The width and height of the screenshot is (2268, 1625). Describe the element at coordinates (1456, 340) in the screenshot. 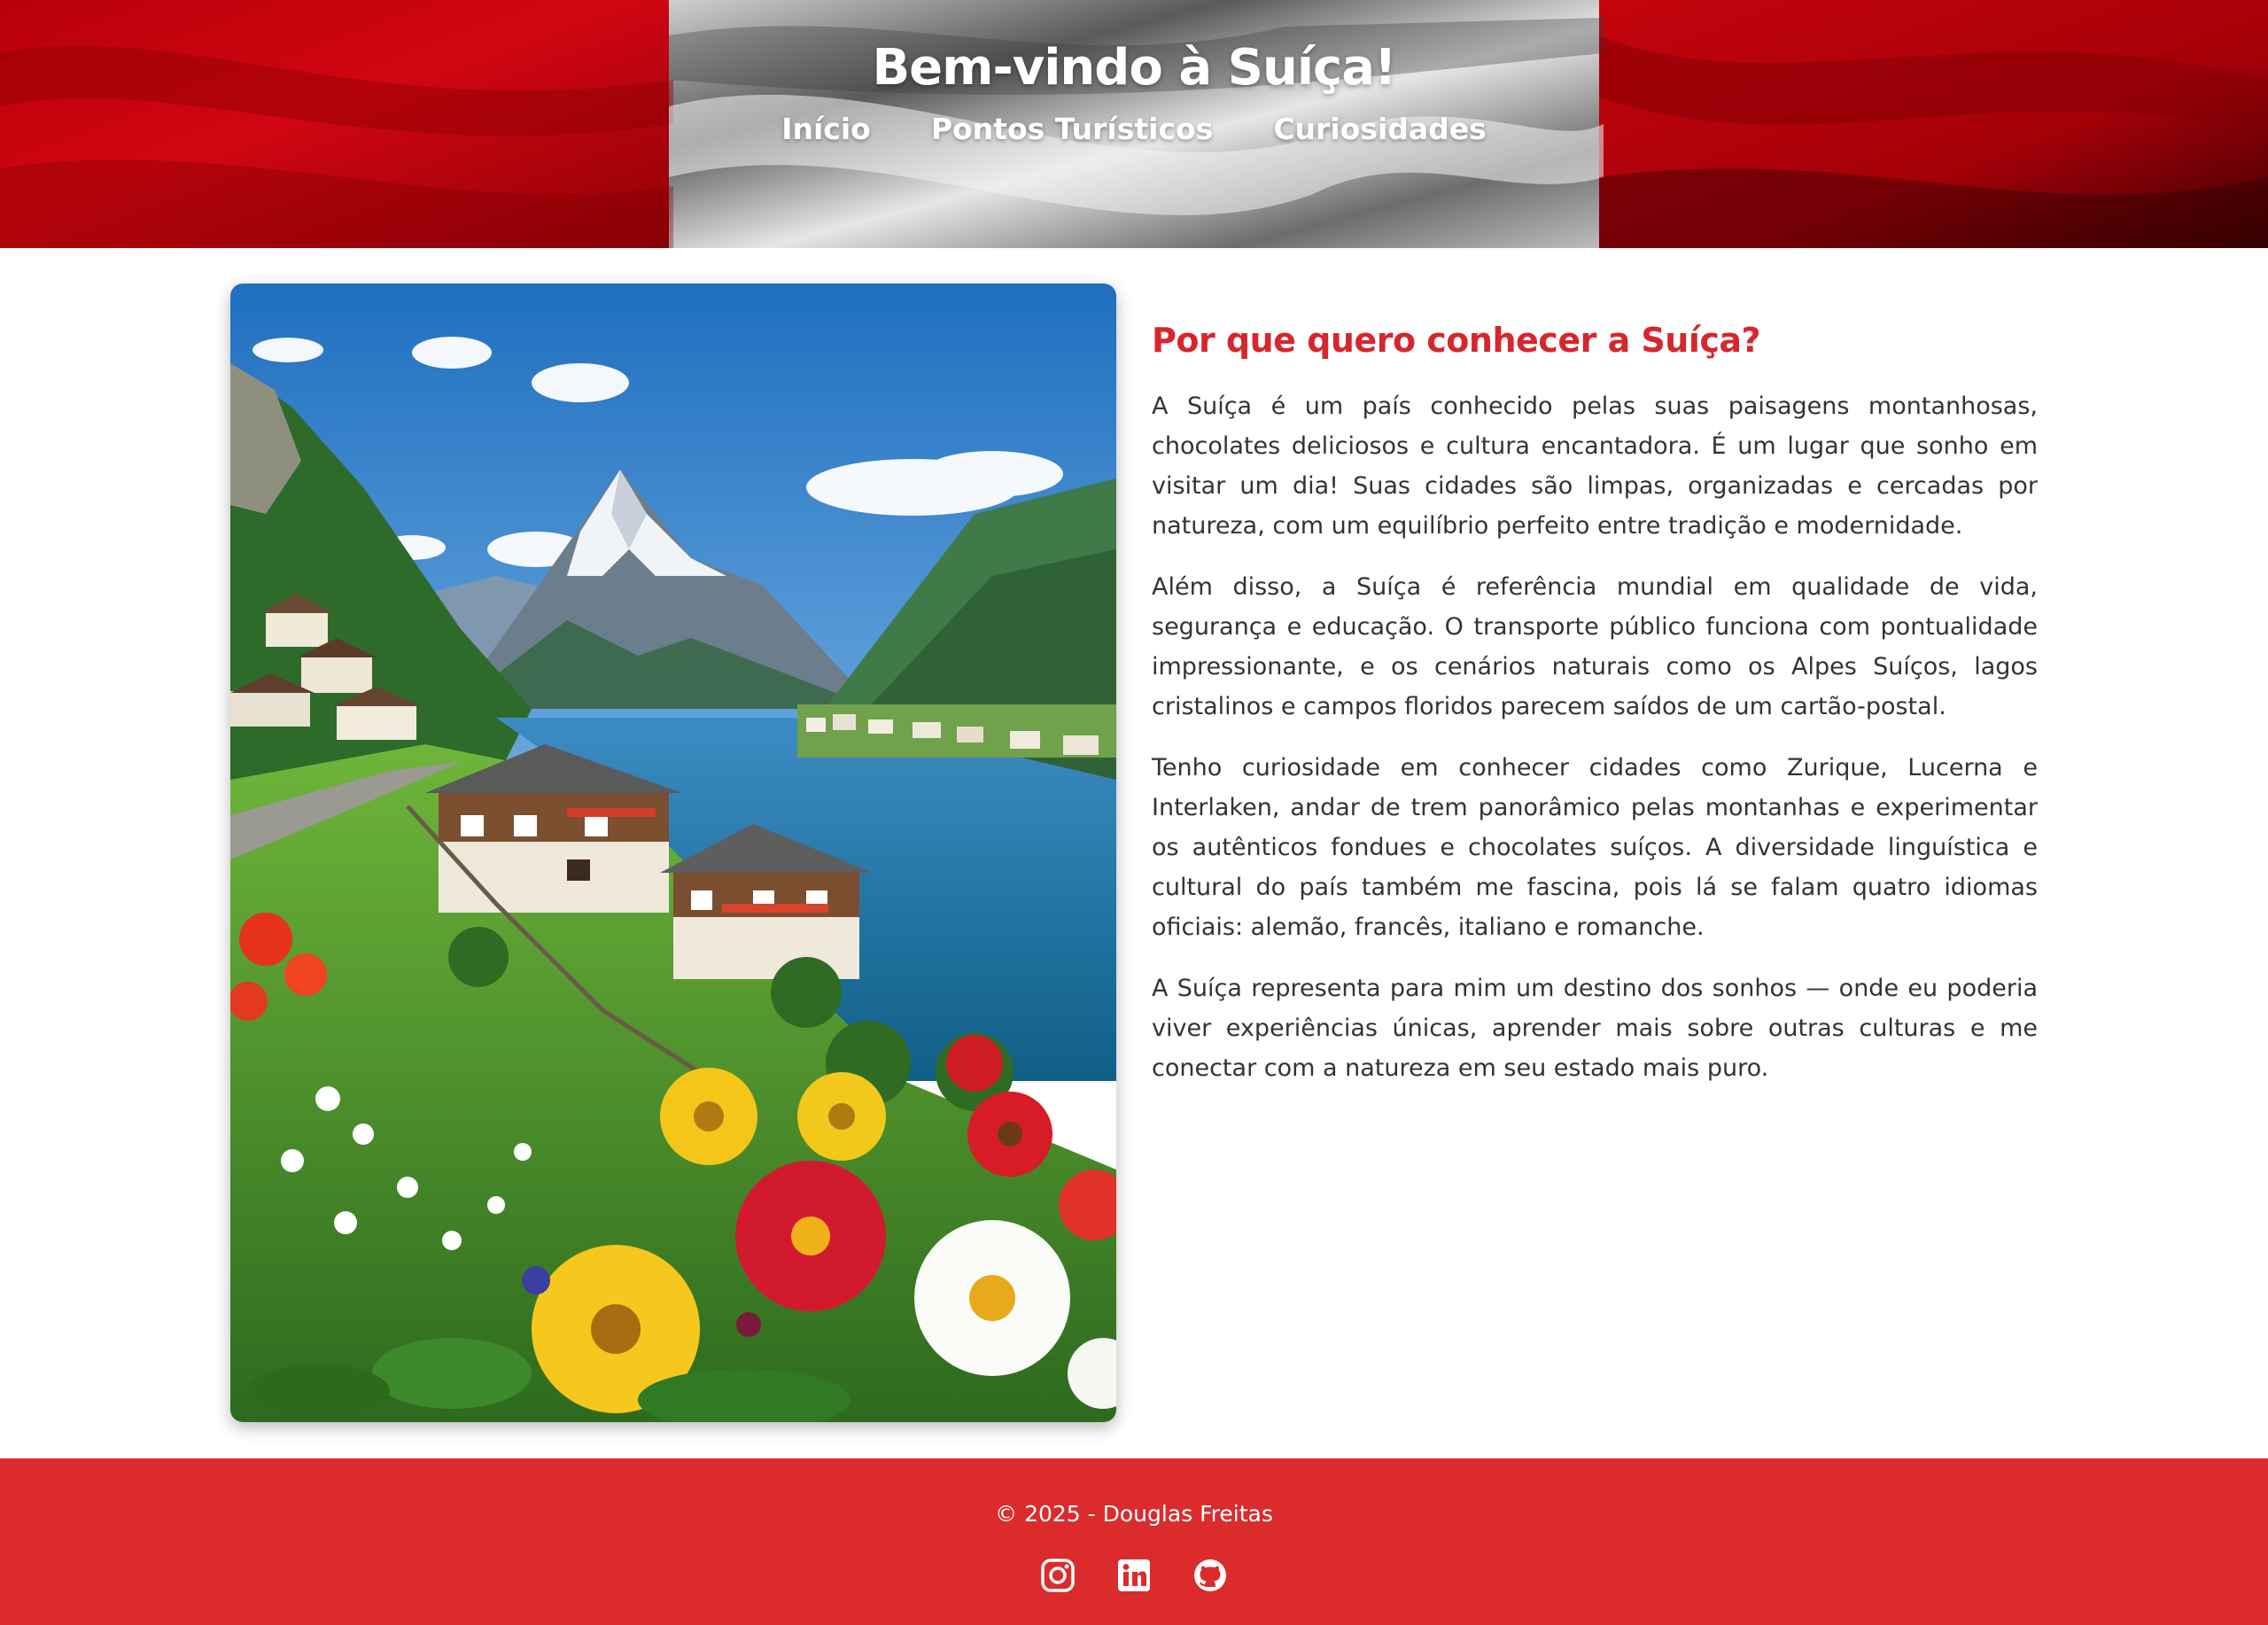

I see `article-heading: Por que quero conhecer a Suíça?` at that location.